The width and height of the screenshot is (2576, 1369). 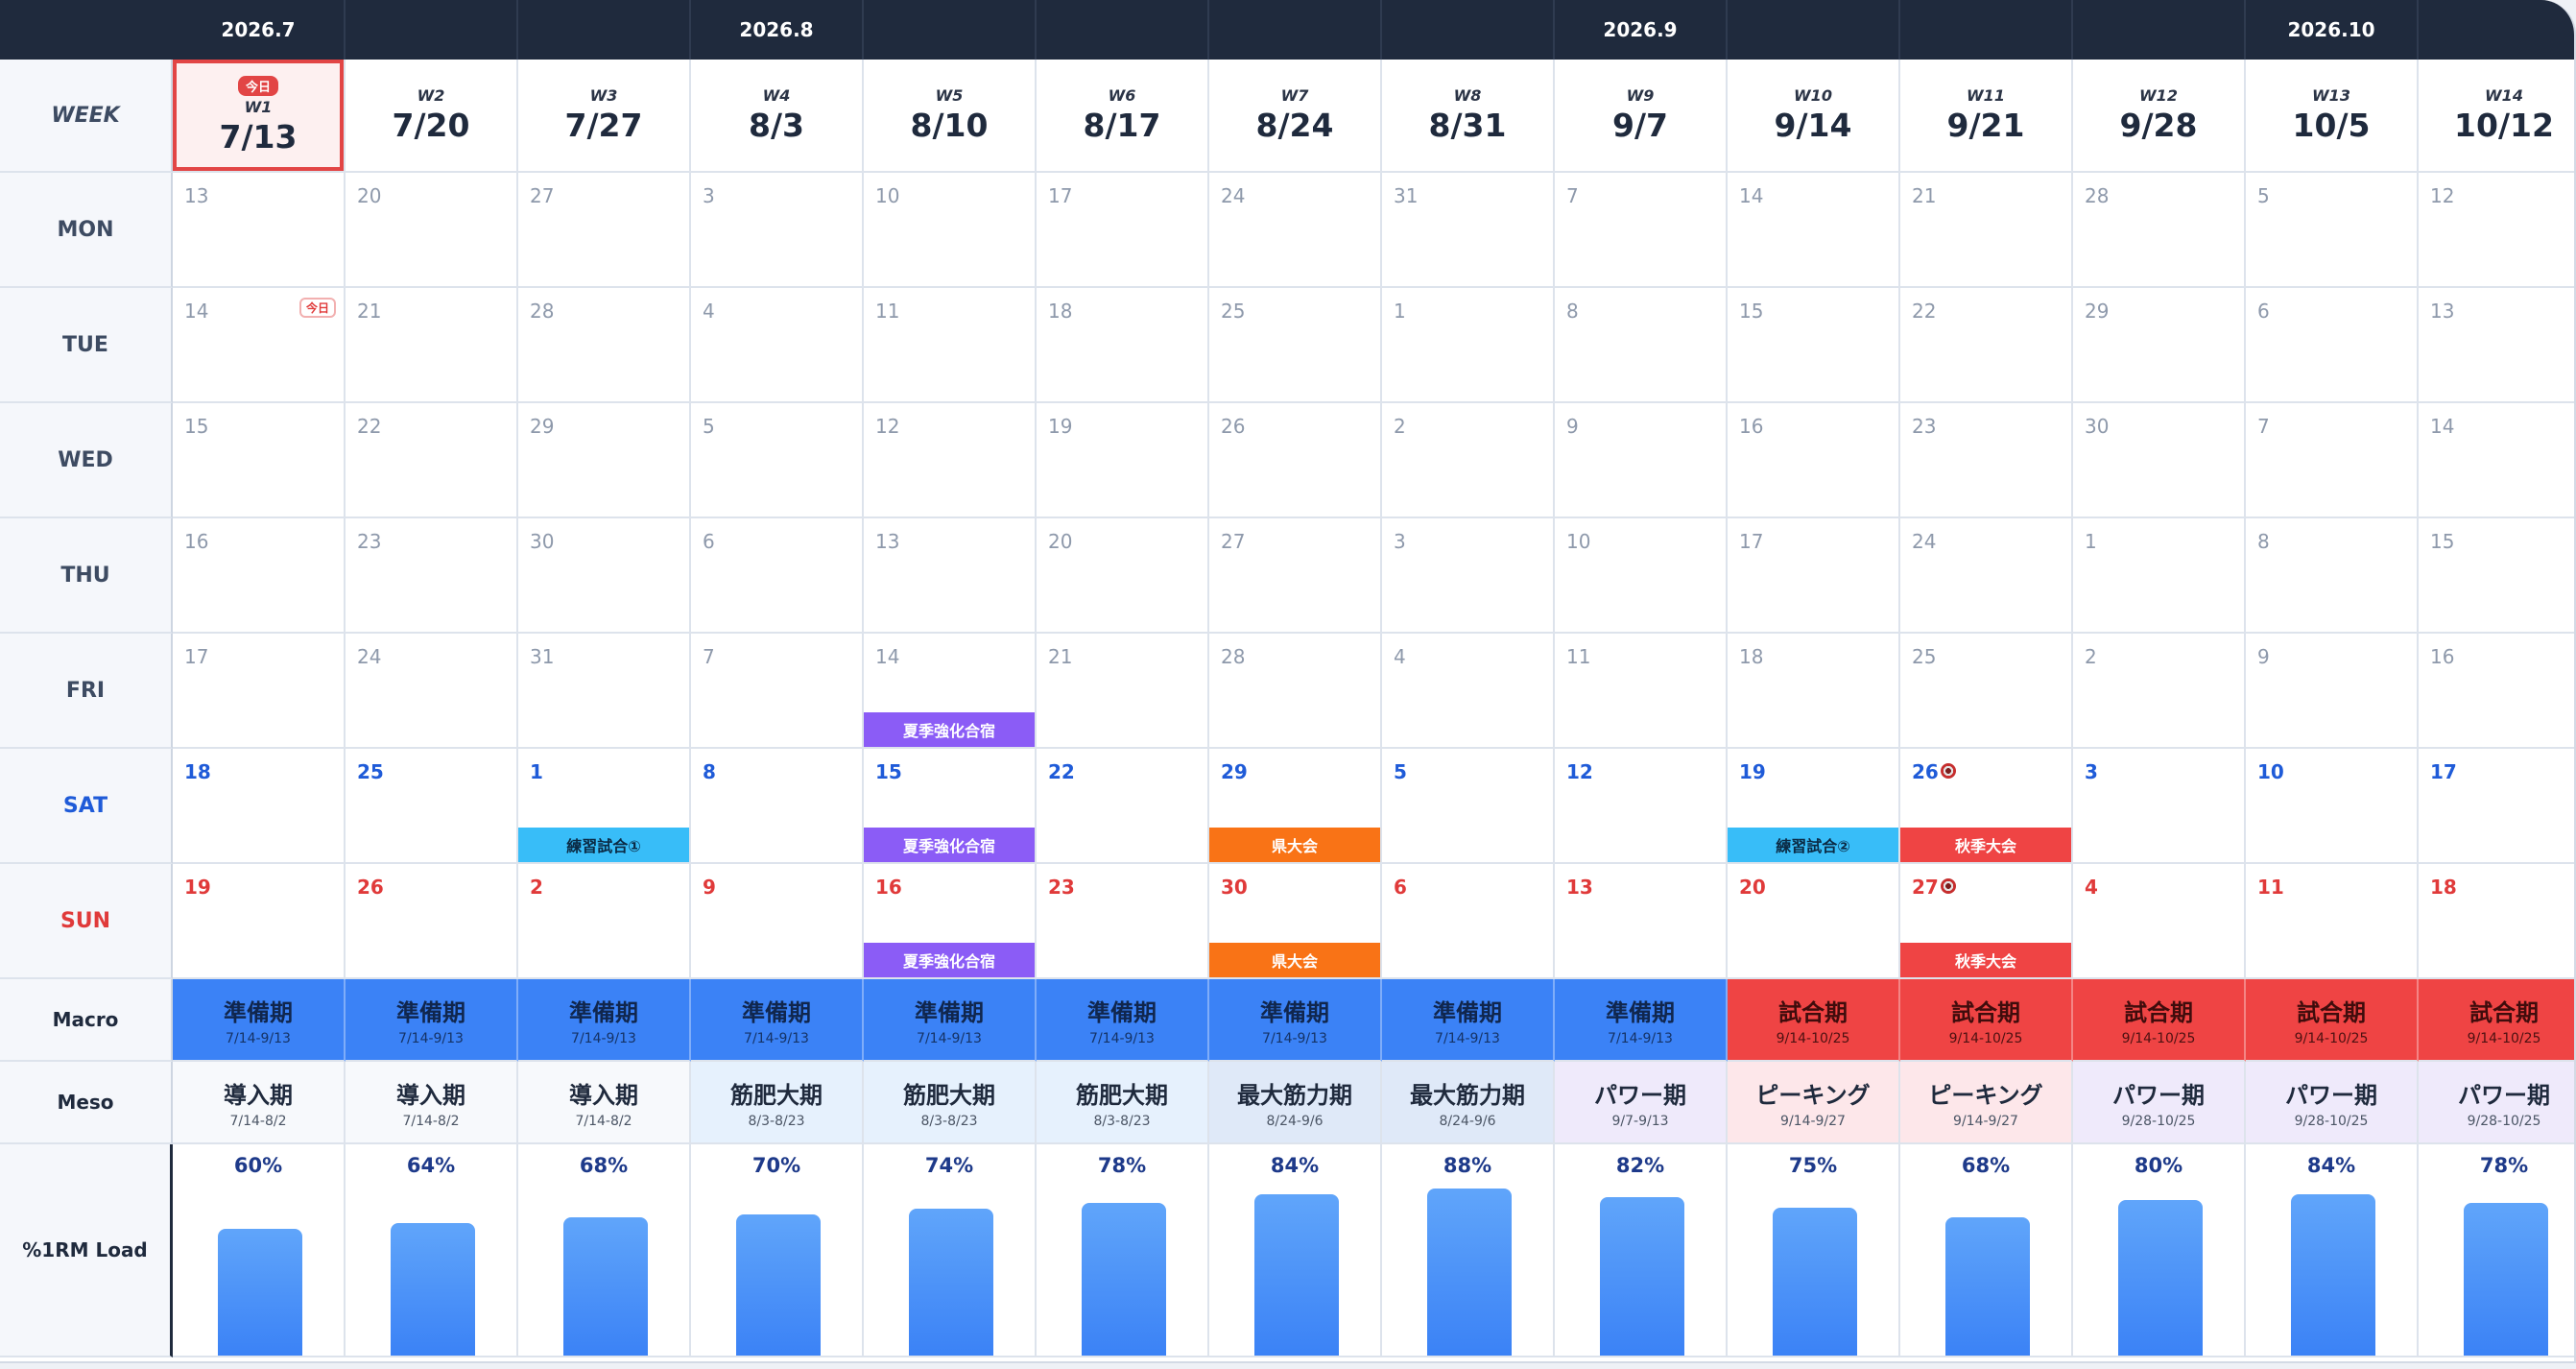 What do you see at coordinates (1123, 117) in the screenshot?
I see `week-header-w6: W6 8/17` at bounding box center [1123, 117].